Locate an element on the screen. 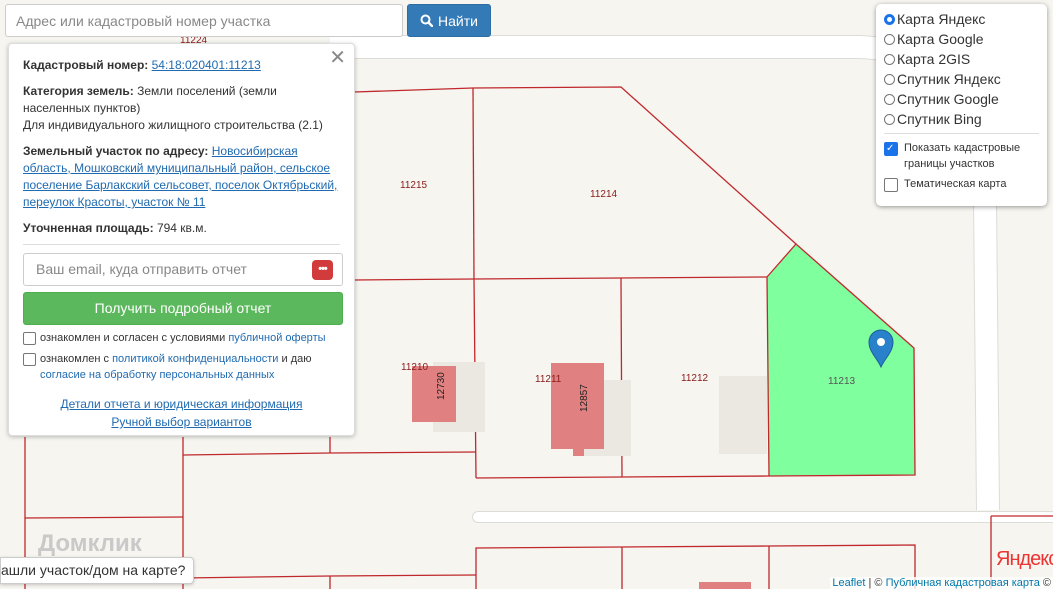 This screenshot has width=1053, height=589. privacy-consent-text: ознакомлен с is located at coordinates (75, 359).